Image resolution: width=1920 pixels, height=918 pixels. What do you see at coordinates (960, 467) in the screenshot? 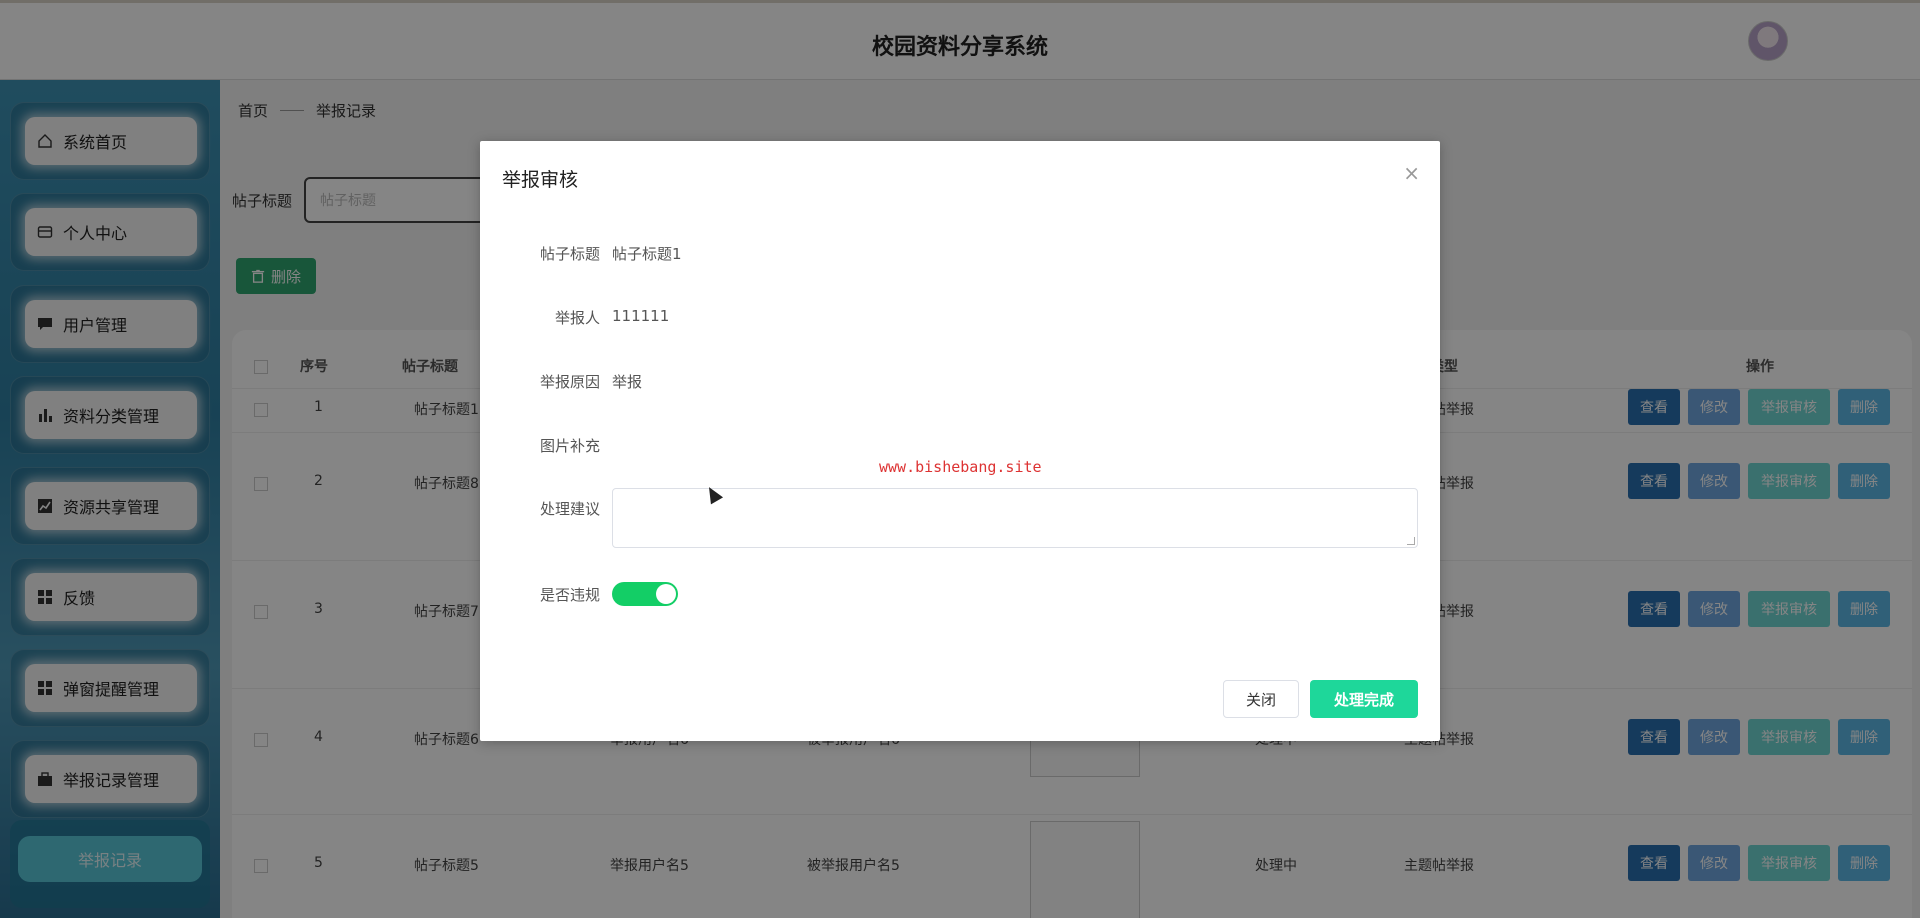
I see `watermark-text: www.bishebang.site` at bounding box center [960, 467].